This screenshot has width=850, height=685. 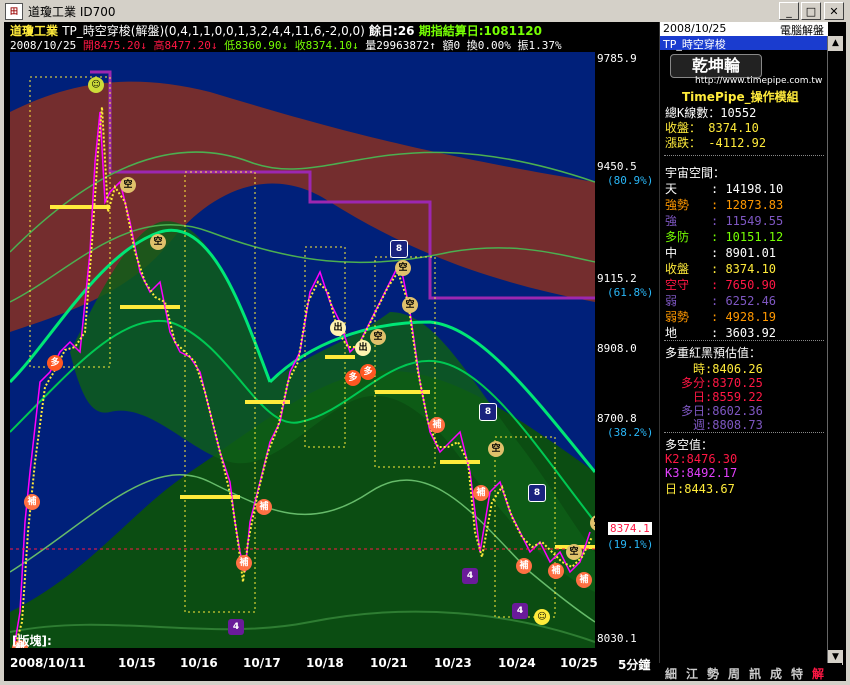 I want to click on level-row: 強: 11549.55, so click(x=724, y=221).